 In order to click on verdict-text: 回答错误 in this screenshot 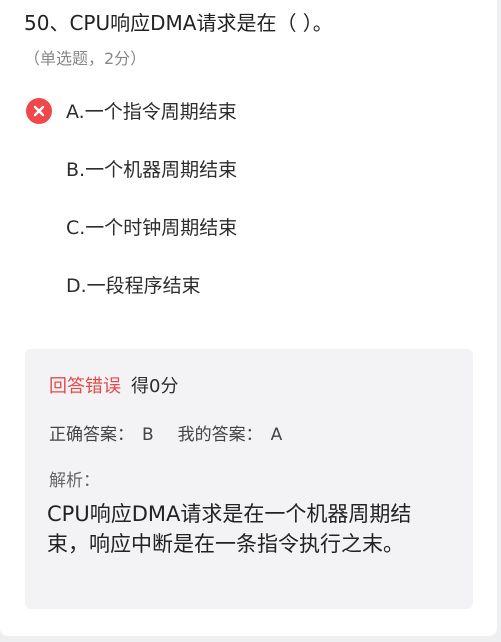, I will do `click(85, 386)`.